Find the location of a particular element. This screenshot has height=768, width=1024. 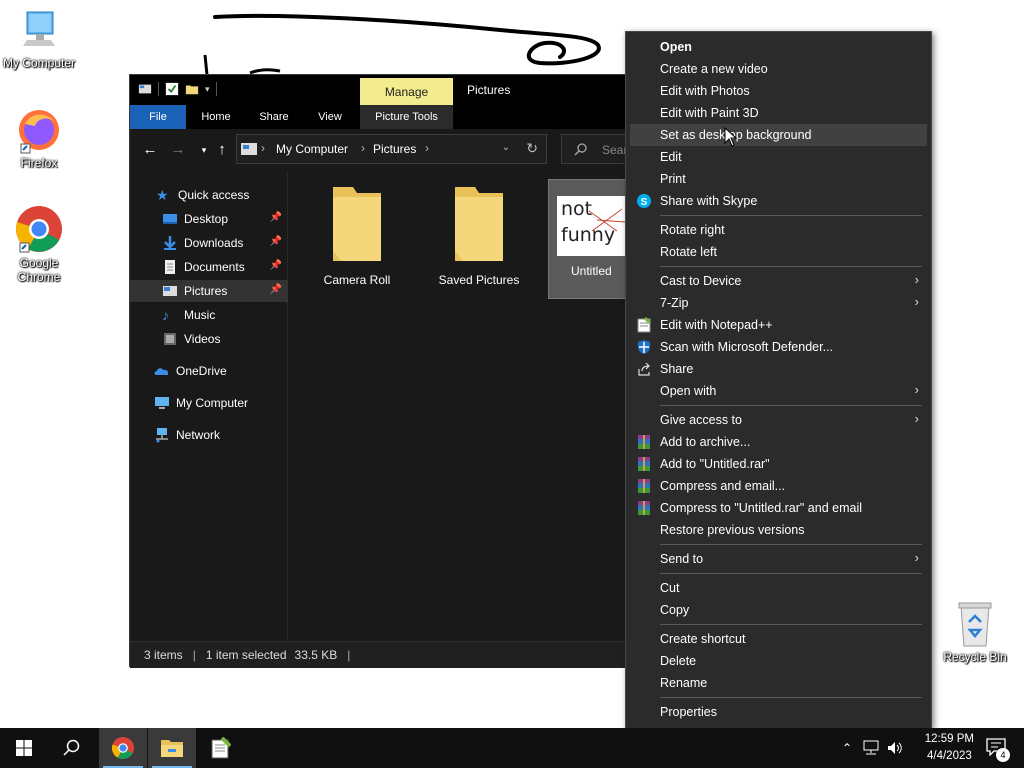

file-item-saved-pictures: Saved Pictures is located at coordinates (479, 239).